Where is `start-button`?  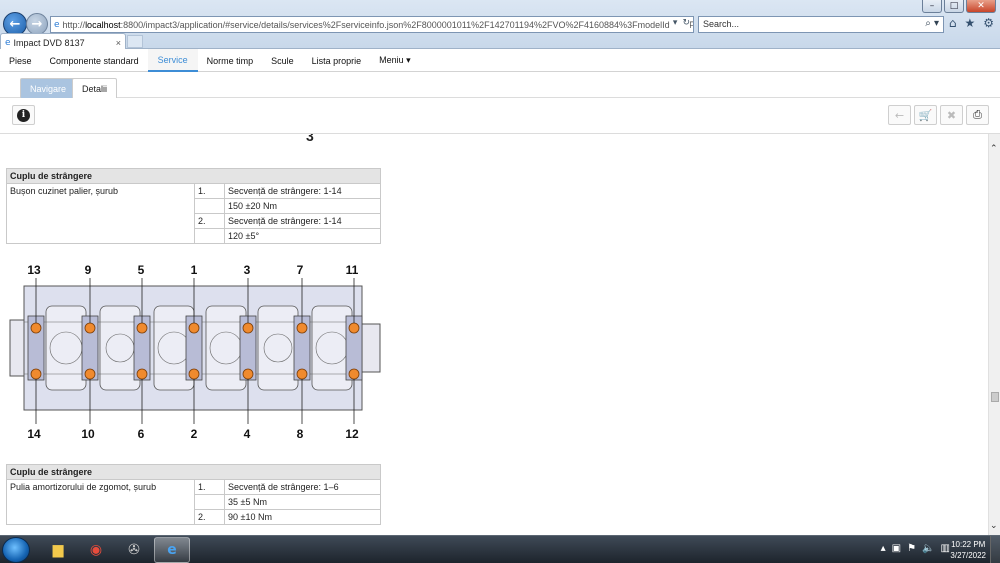
start-button is located at coordinates (16, 550).